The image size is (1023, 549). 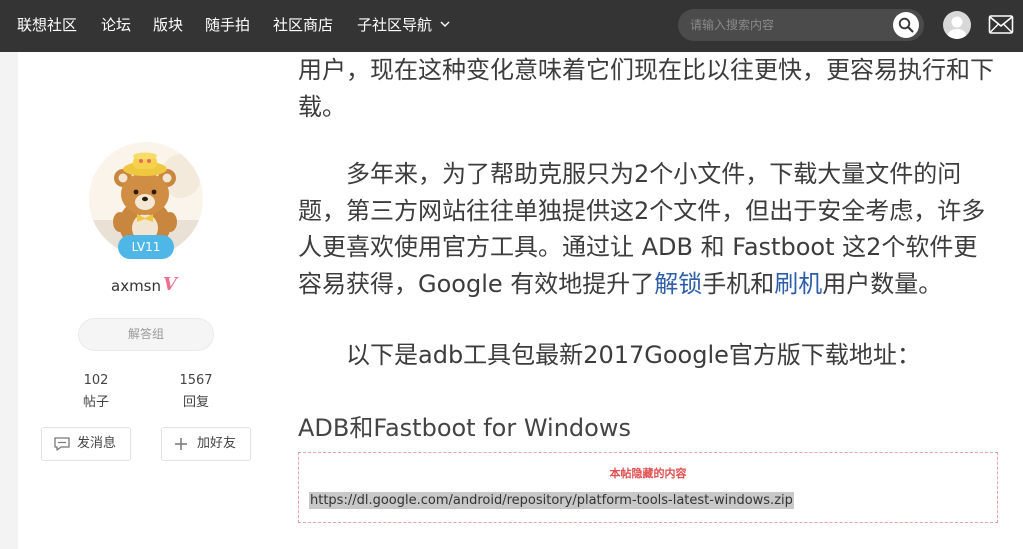 What do you see at coordinates (96, 391) in the screenshot?
I see `posts-stat: 102 帖子` at bounding box center [96, 391].